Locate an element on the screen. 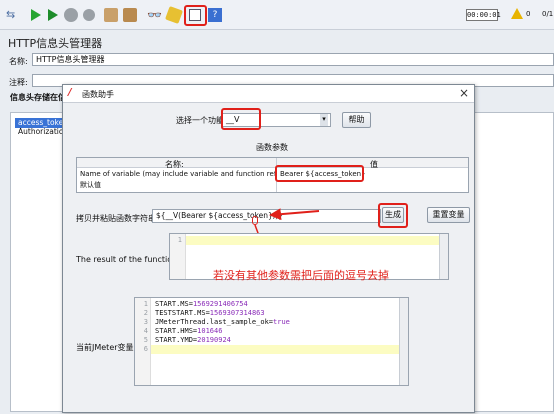 This screenshot has width=554, height=414. toolbar: ⇆ 👓 ? 00:00:01 0 0/1 is located at coordinates (277, 15).